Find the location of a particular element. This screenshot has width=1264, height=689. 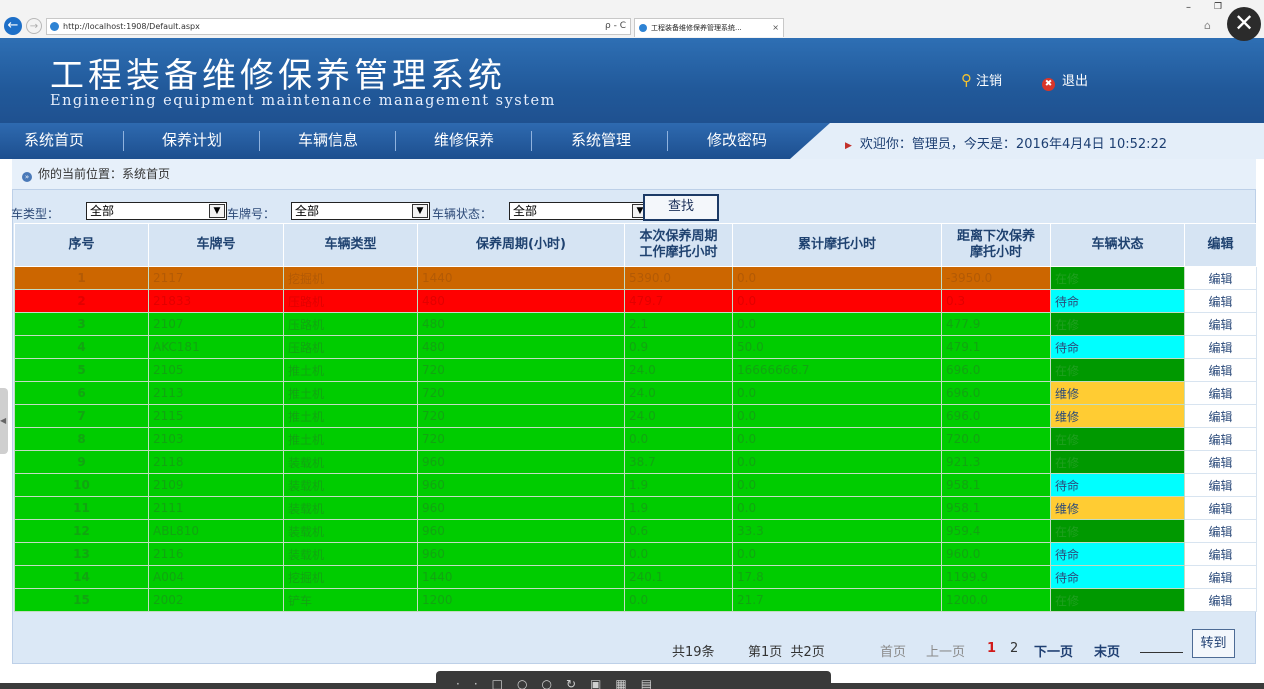

browser-tab: 工程装备维修保养管理系统... × is located at coordinates (709, 27).